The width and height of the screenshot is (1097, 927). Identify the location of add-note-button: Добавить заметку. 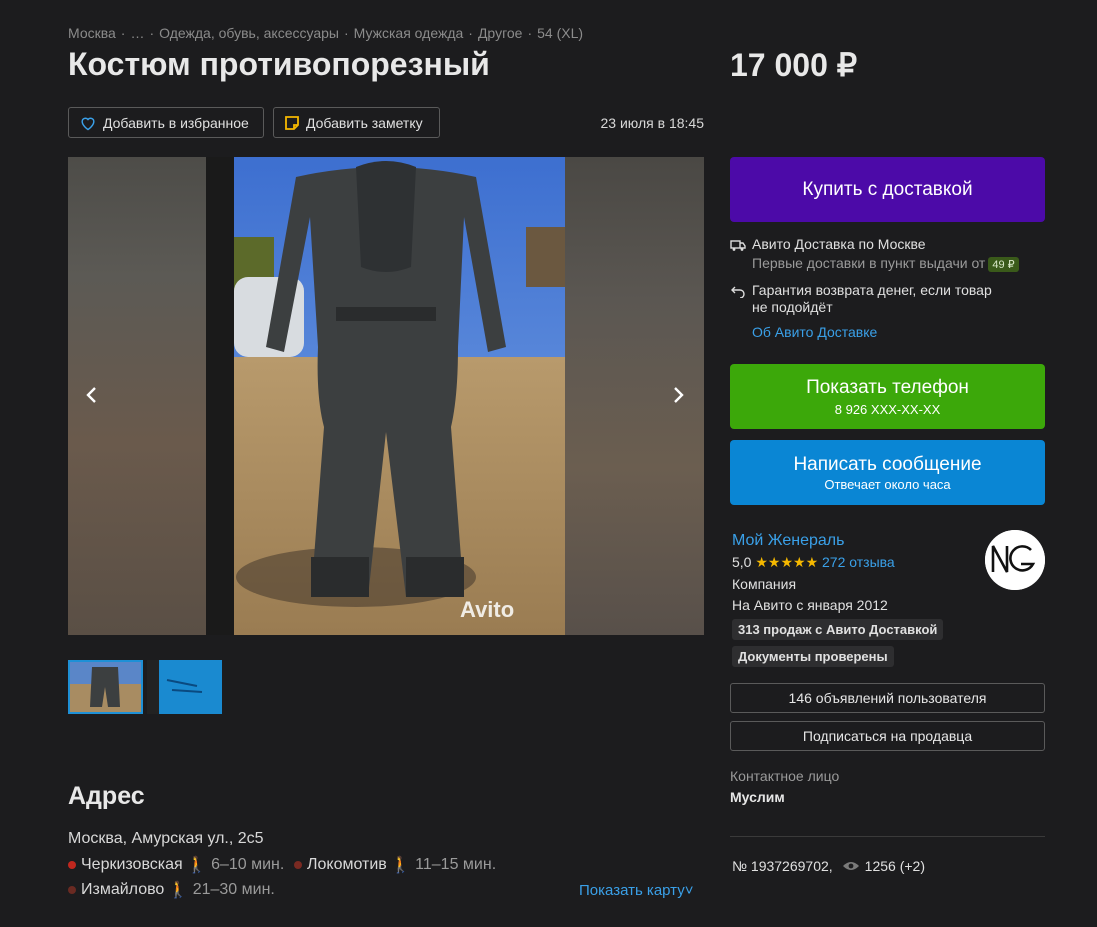
(356, 122).